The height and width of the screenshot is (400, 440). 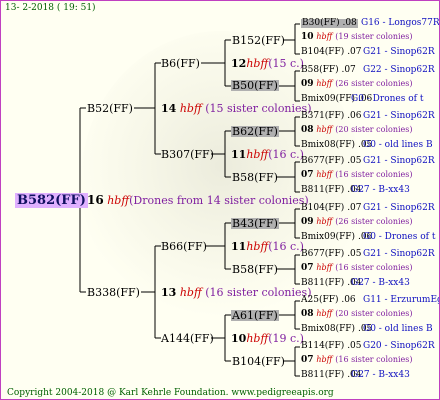 I want to click on level2-node: B66(FF), so click(x=184, y=246).